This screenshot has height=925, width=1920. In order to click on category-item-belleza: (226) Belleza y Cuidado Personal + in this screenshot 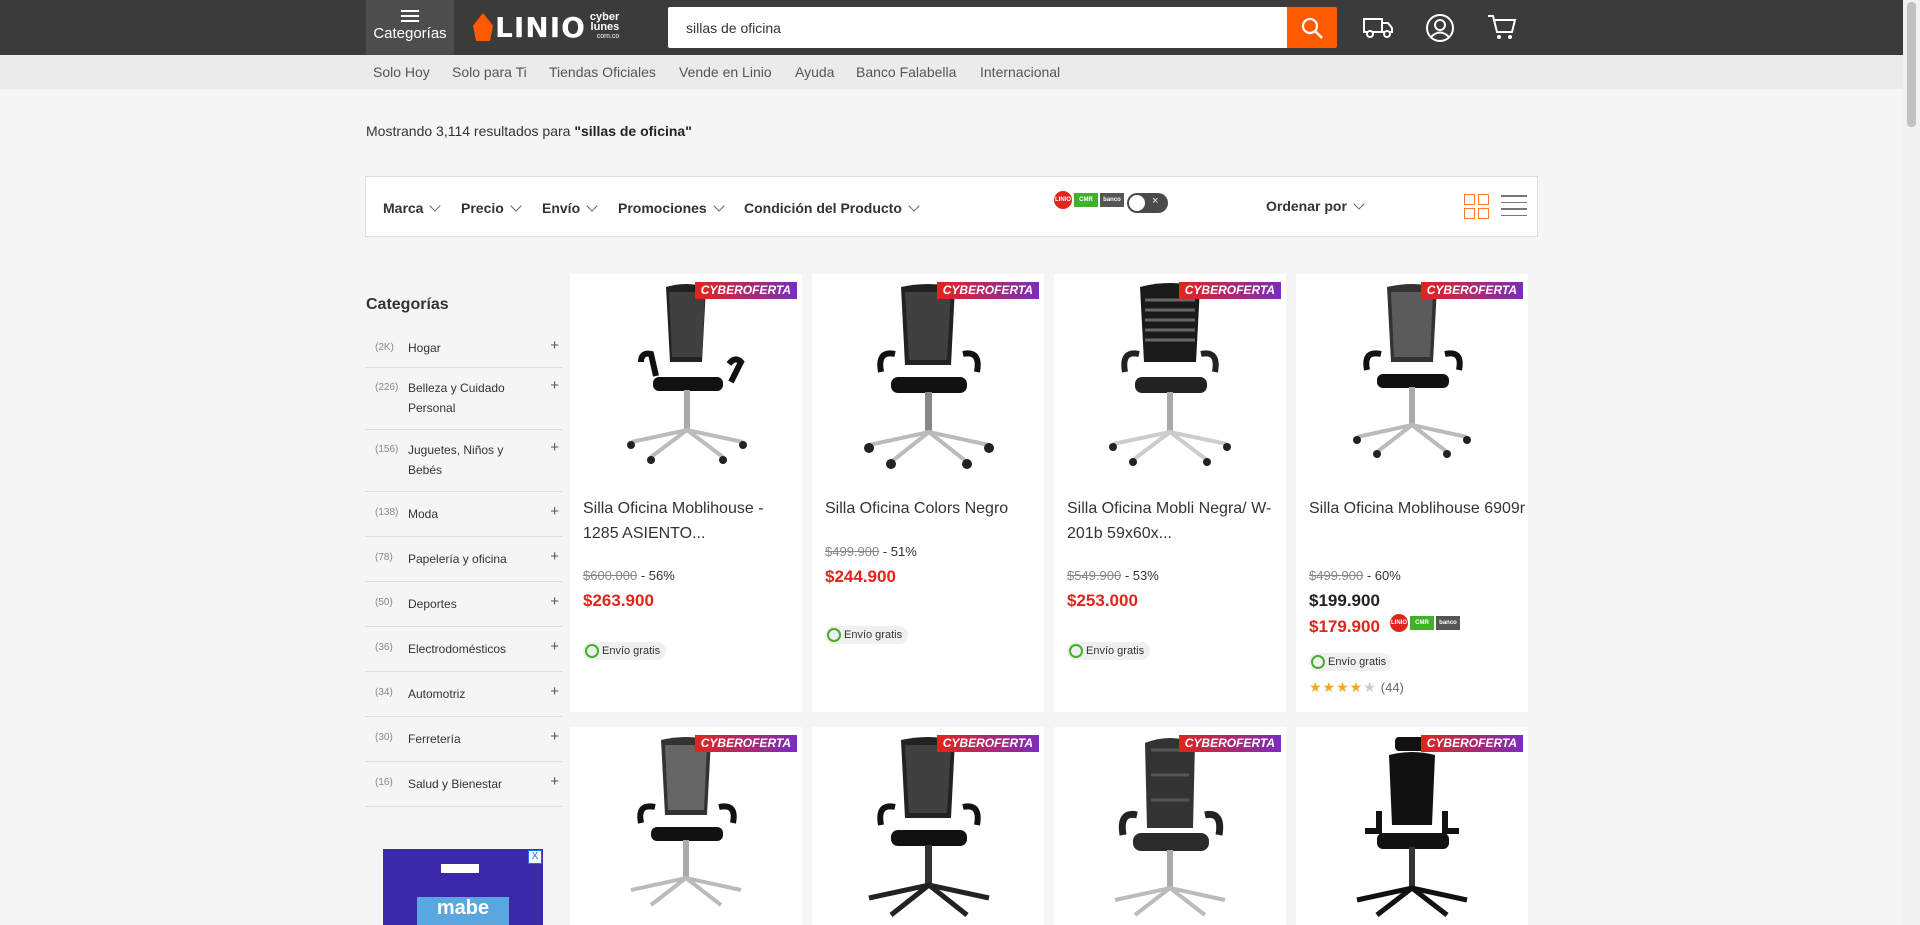, I will do `click(463, 399)`.